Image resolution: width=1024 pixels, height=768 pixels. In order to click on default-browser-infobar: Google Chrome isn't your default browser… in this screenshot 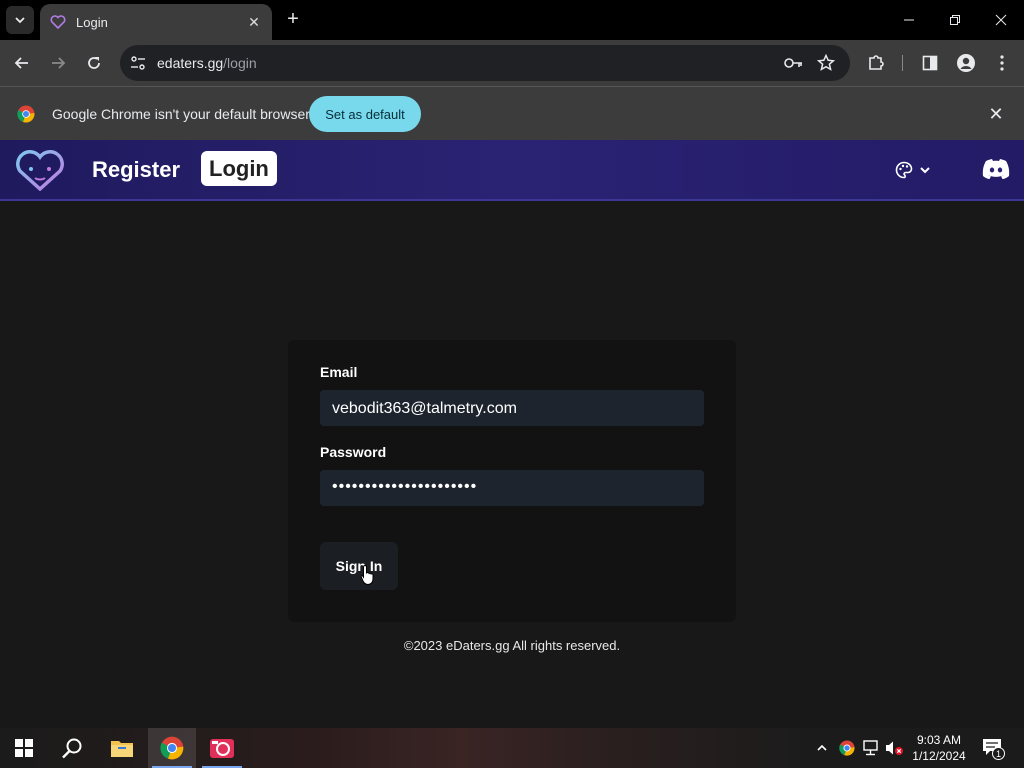, I will do `click(512, 113)`.